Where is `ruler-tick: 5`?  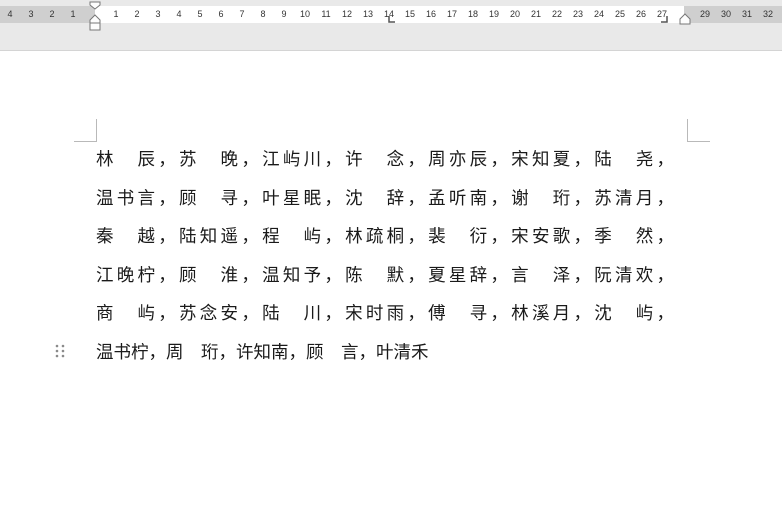 ruler-tick: 5 is located at coordinates (200, 14).